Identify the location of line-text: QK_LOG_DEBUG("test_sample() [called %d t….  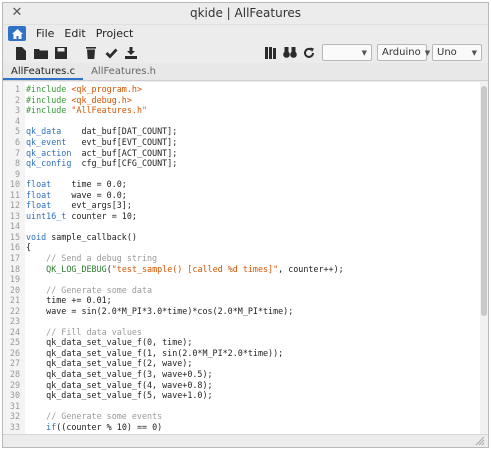
(195, 268).